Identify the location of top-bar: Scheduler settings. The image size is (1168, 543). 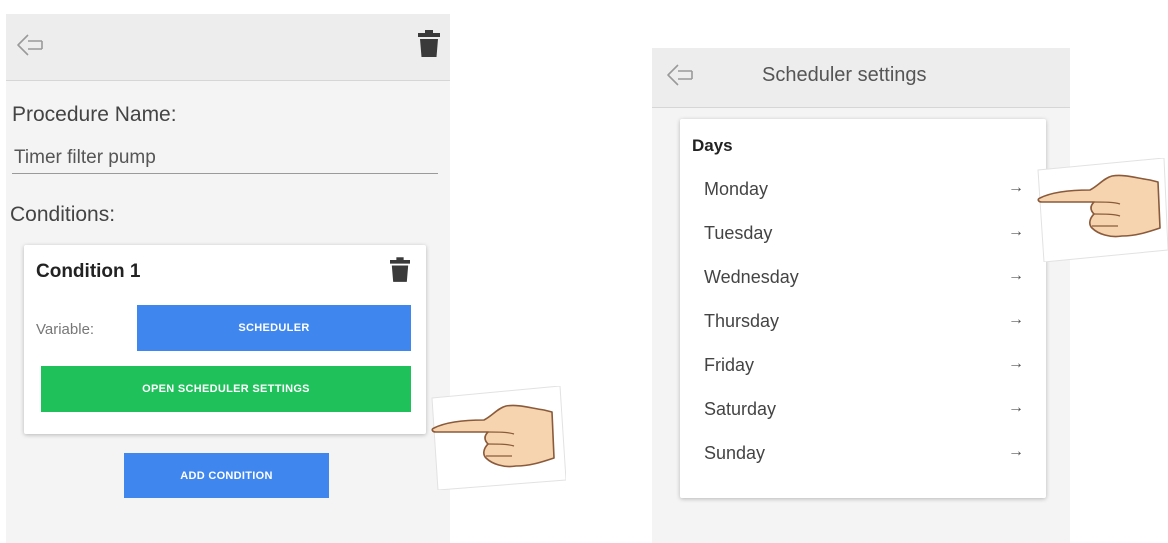
(861, 78).